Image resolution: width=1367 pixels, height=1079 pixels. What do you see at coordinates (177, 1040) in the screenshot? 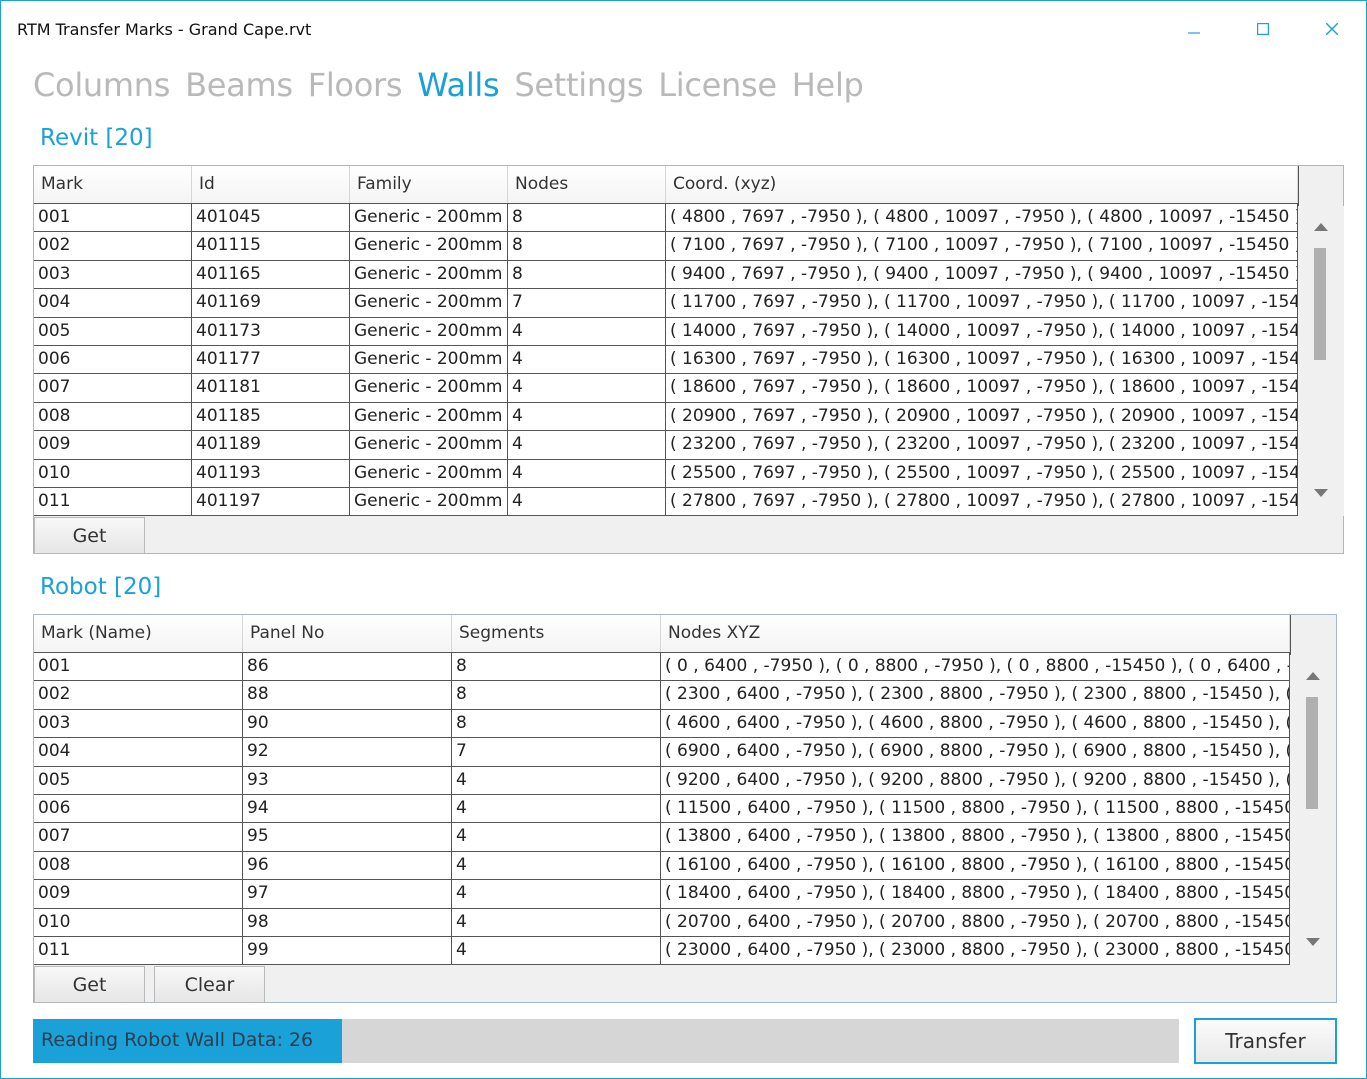
I see `status-text: Reading Robot Wall Data: 26` at bounding box center [177, 1040].